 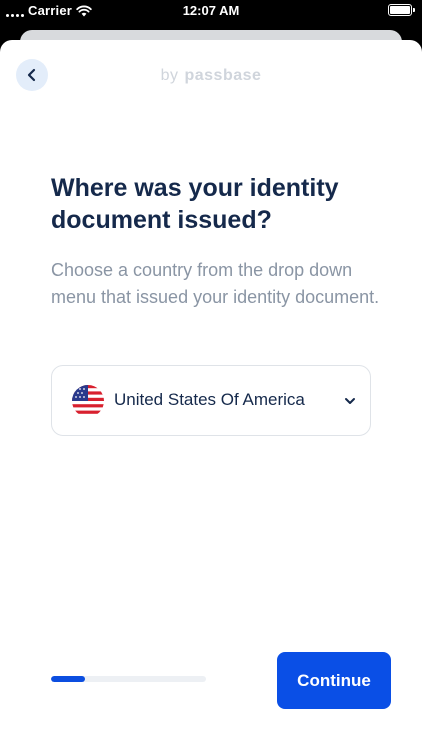 I want to click on status-time: 12:07 AM, so click(x=211, y=10).